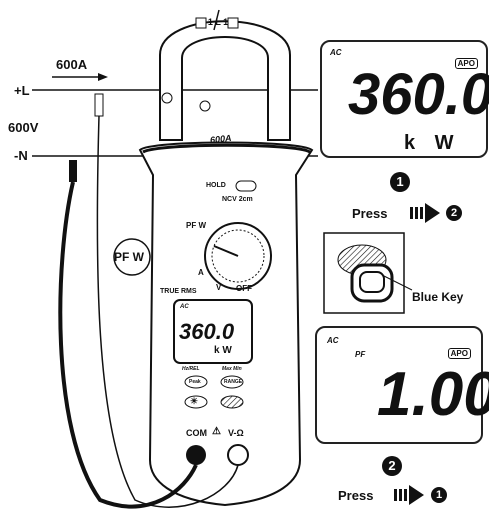  I want to click on panel2-value: 1.00, so click(433, 394).